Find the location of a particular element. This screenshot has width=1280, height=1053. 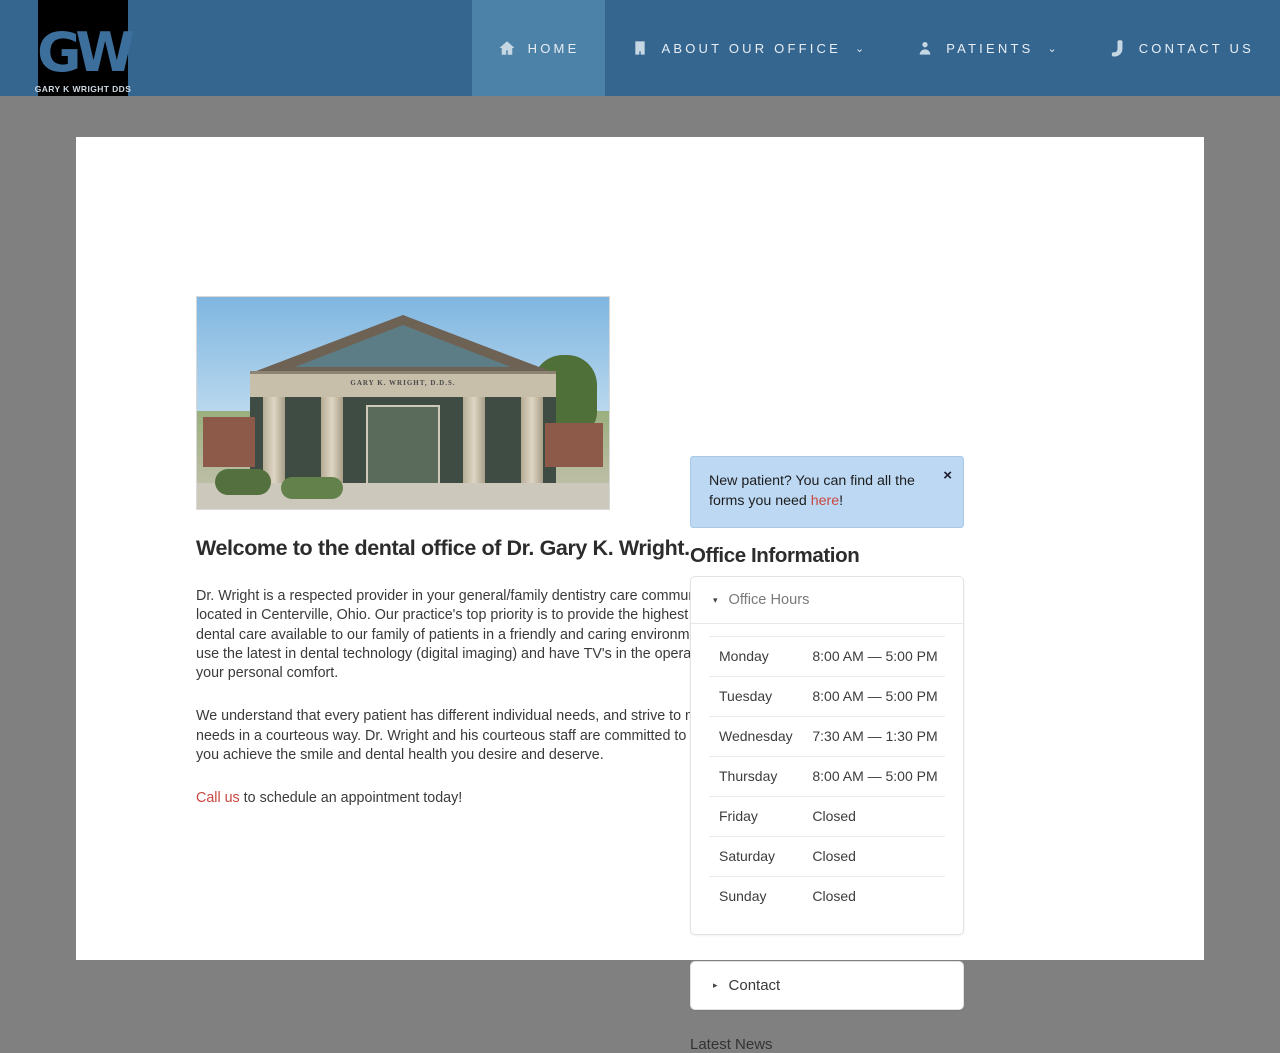

table-row: Wednesday 7:30 AM — 1:30 PM is located at coordinates (827, 736).